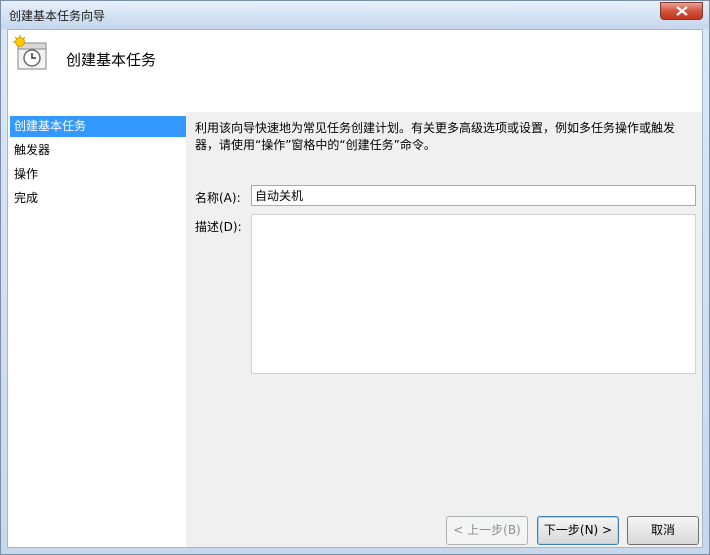  Describe the element at coordinates (218, 227) in the screenshot. I see `description-label: 描述(D):` at that location.